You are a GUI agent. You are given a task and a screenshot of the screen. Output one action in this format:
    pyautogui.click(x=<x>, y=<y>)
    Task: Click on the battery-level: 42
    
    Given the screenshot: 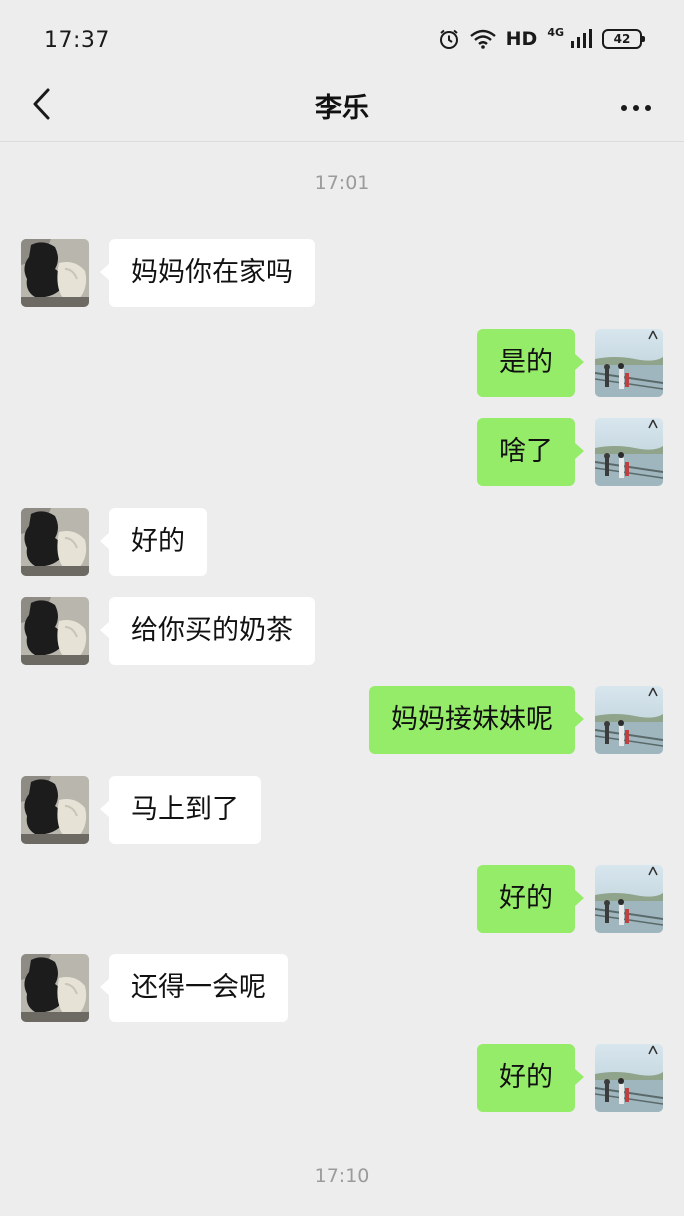 What is the action you would take?
    pyautogui.click(x=622, y=39)
    